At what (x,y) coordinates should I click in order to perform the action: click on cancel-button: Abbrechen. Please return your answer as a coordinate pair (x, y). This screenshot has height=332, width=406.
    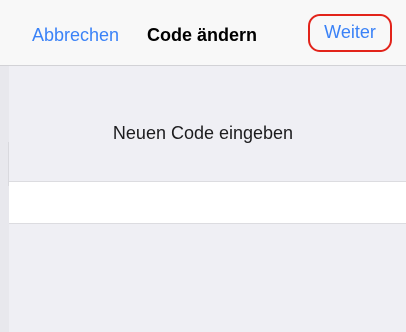
    Looking at the image, I should click on (75, 35).